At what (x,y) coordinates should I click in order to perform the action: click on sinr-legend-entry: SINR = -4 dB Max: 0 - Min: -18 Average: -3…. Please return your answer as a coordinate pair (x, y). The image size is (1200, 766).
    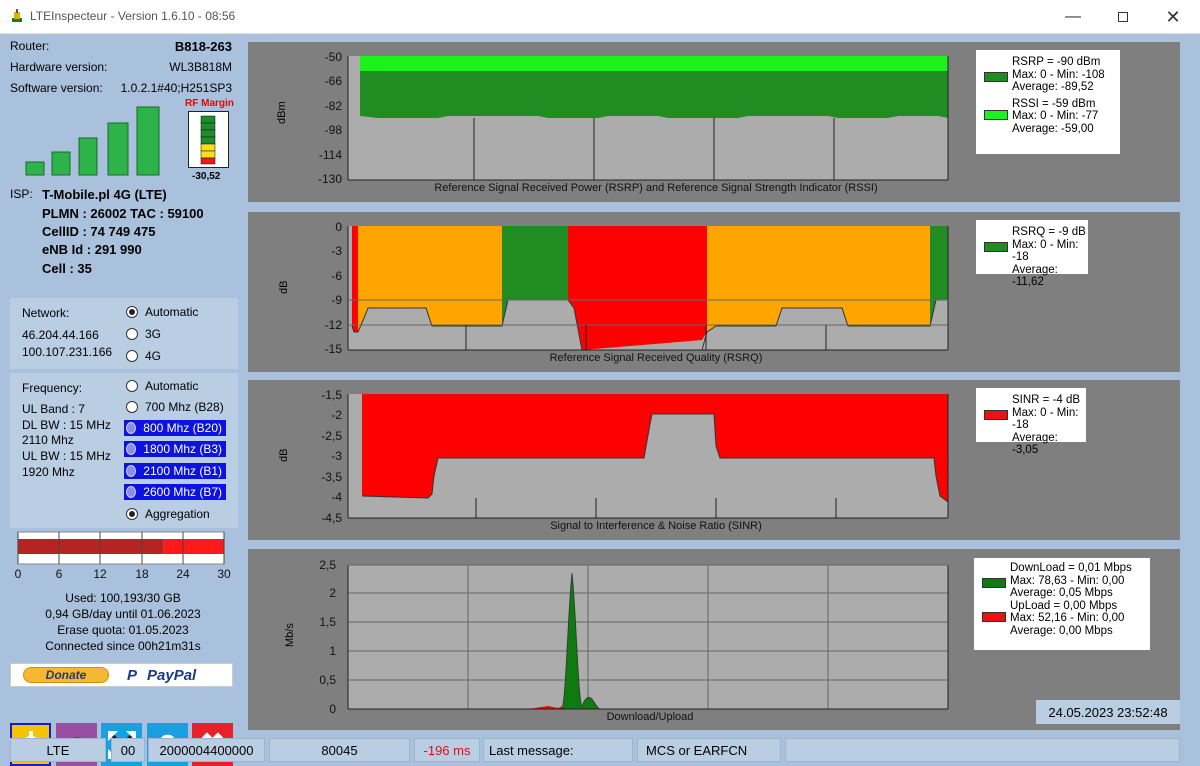
    Looking at the image, I should click on (1031, 425).